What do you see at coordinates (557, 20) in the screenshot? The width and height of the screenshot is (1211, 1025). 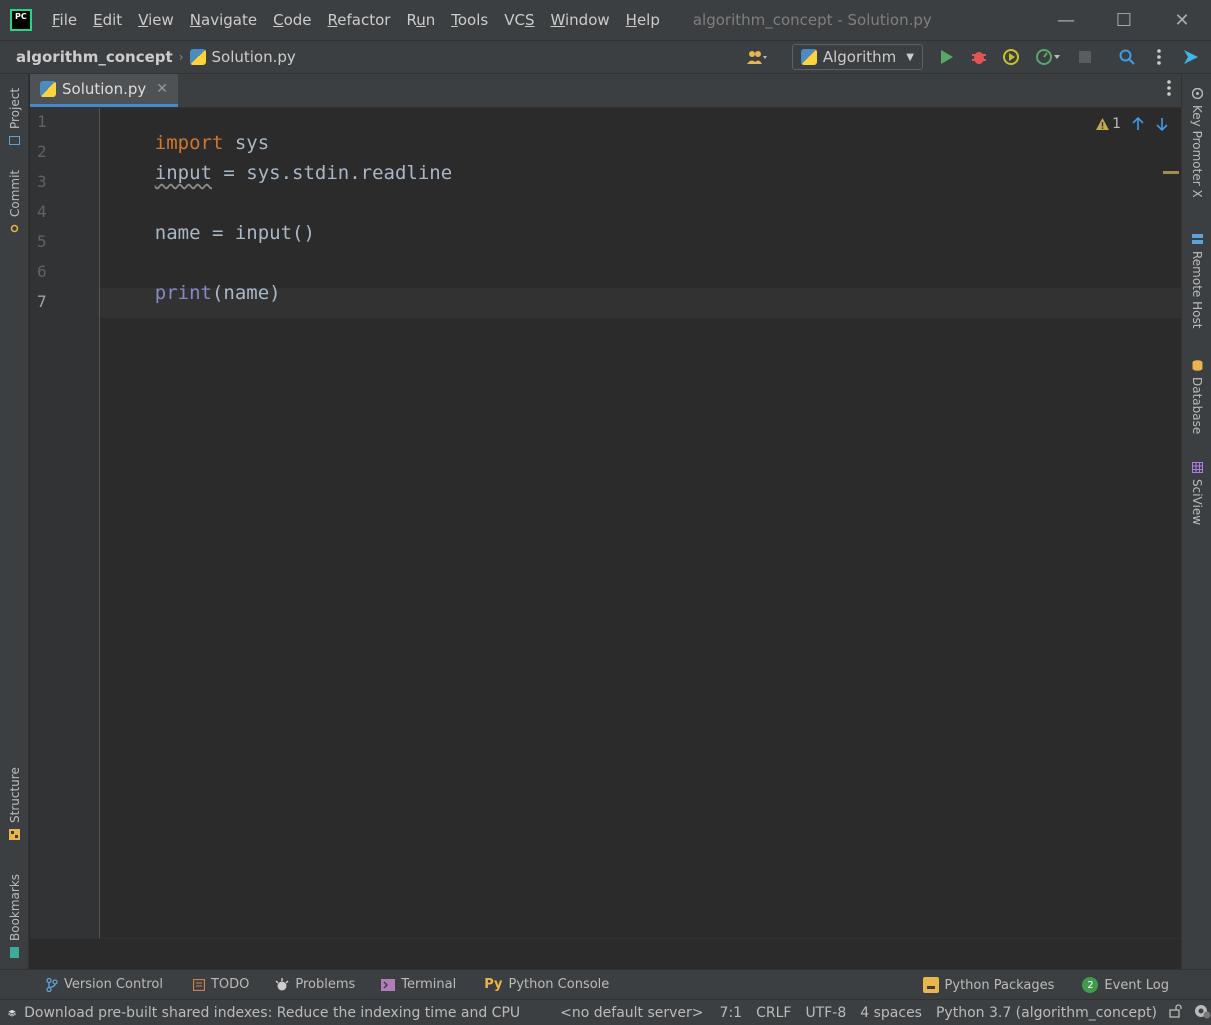 I see `menu-item-mnemonic: W` at bounding box center [557, 20].